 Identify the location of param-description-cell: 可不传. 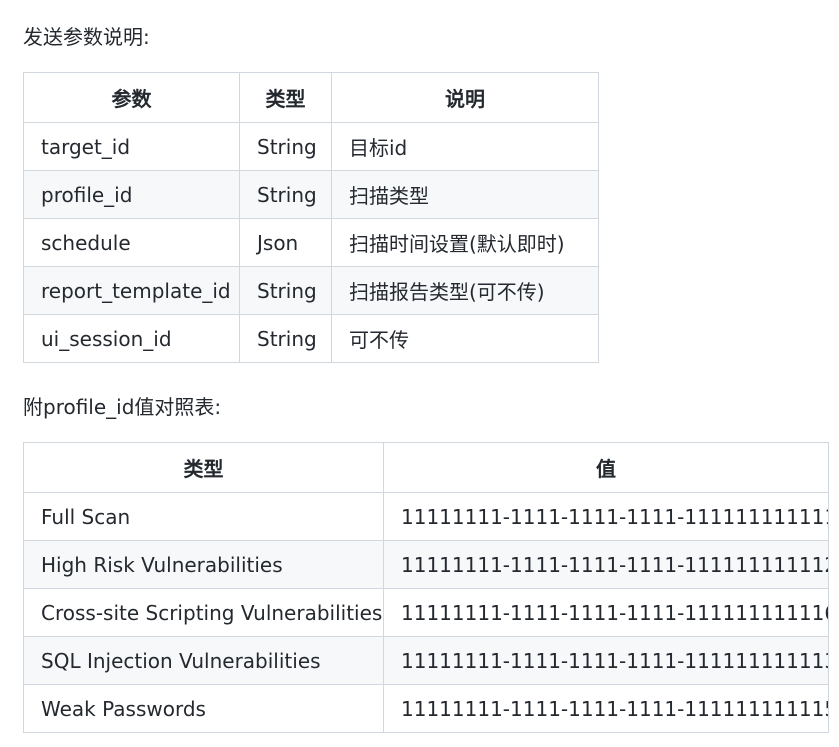
(465, 338).